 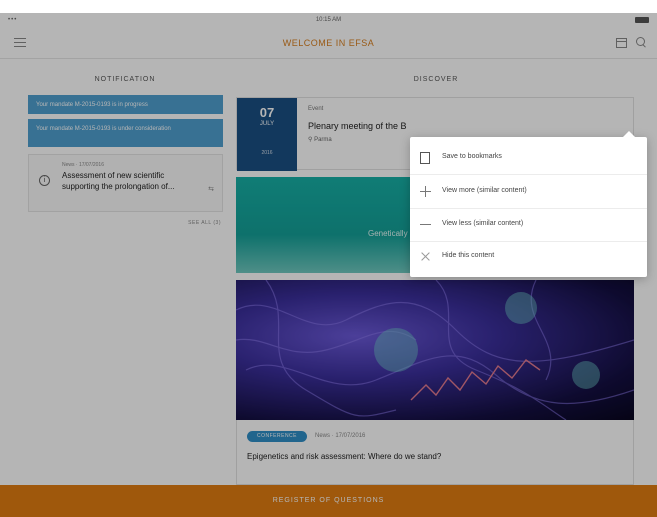 What do you see at coordinates (528, 192) in the screenshot?
I see `menu-item-view-more: View more (similar content)` at bounding box center [528, 192].